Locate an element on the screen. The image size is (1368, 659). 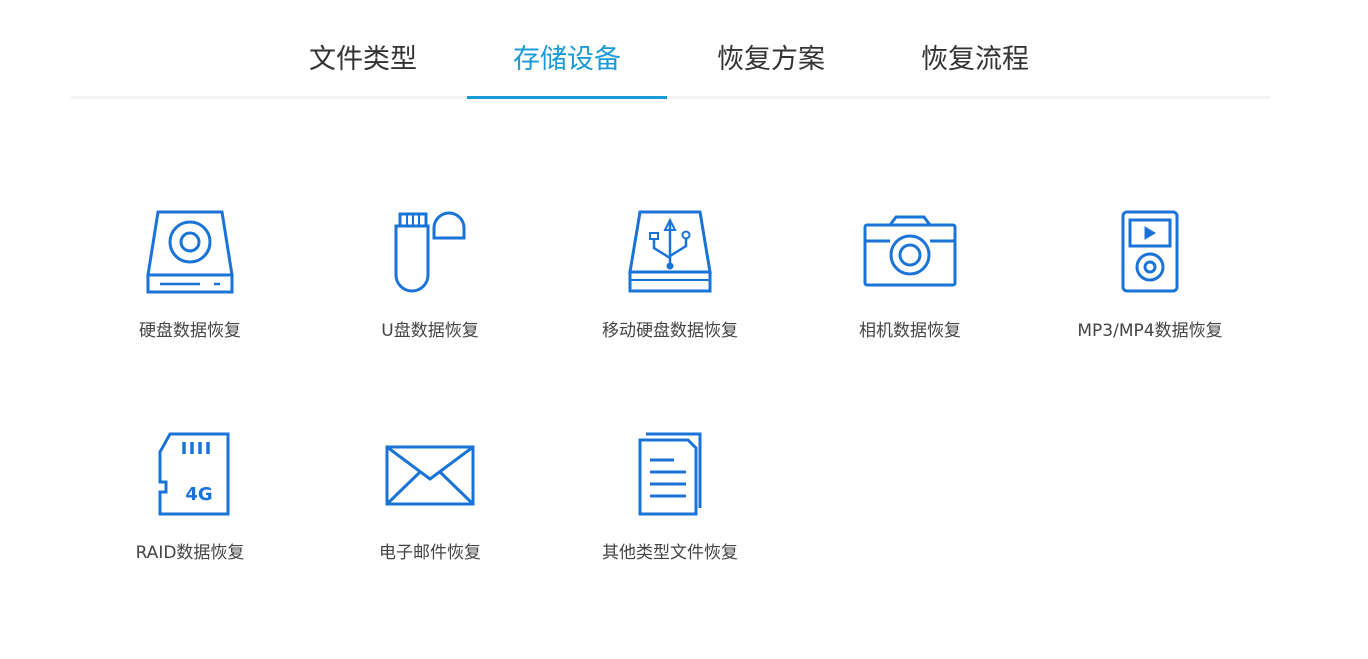
device-tile-media-player: MP3/MP4数据恢复 is located at coordinates (1150, 285).